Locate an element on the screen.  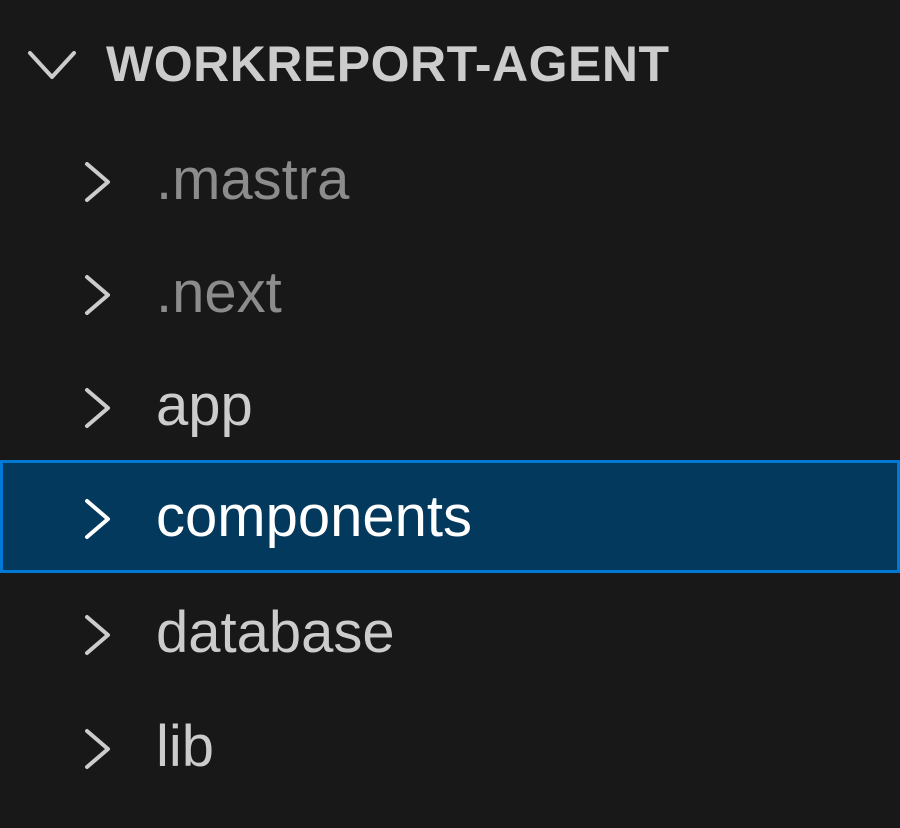
tree-item-label: components is located at coordinates (314, 516).